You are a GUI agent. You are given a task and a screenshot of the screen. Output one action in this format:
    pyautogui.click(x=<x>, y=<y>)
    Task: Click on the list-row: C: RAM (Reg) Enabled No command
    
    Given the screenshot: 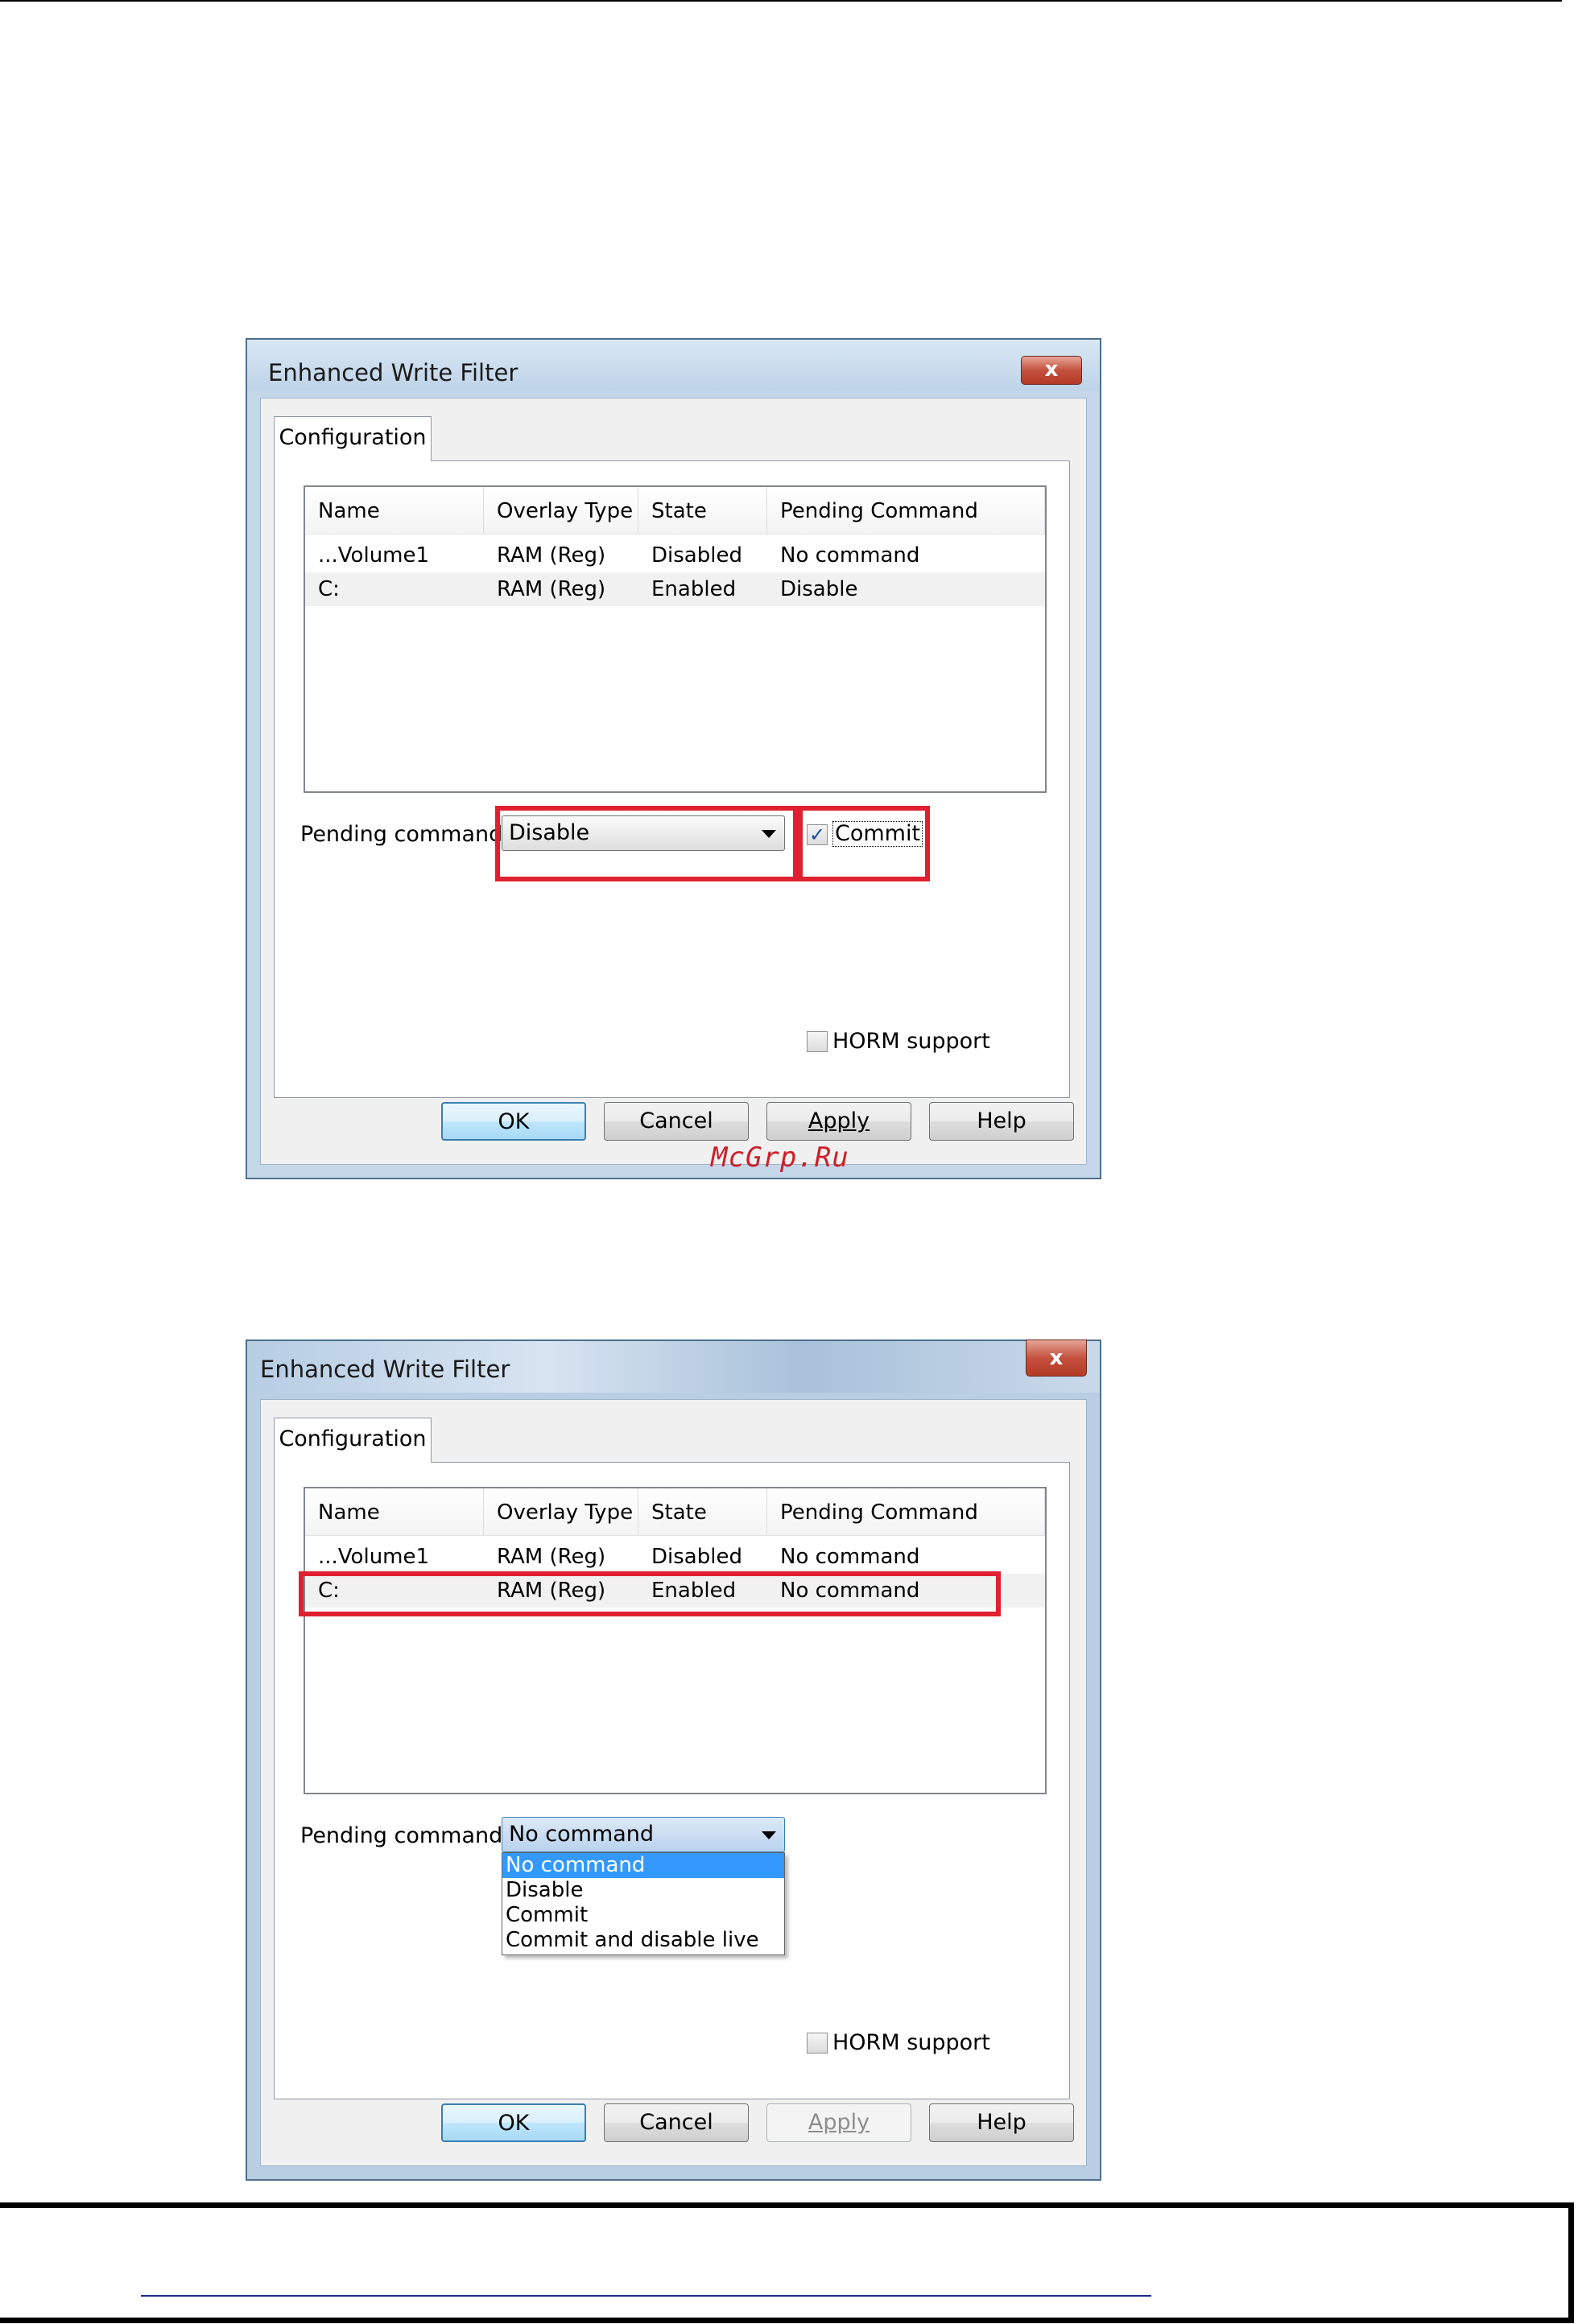 What is the action you would take?
    pyautogui.click(x=675, y=1591)
    